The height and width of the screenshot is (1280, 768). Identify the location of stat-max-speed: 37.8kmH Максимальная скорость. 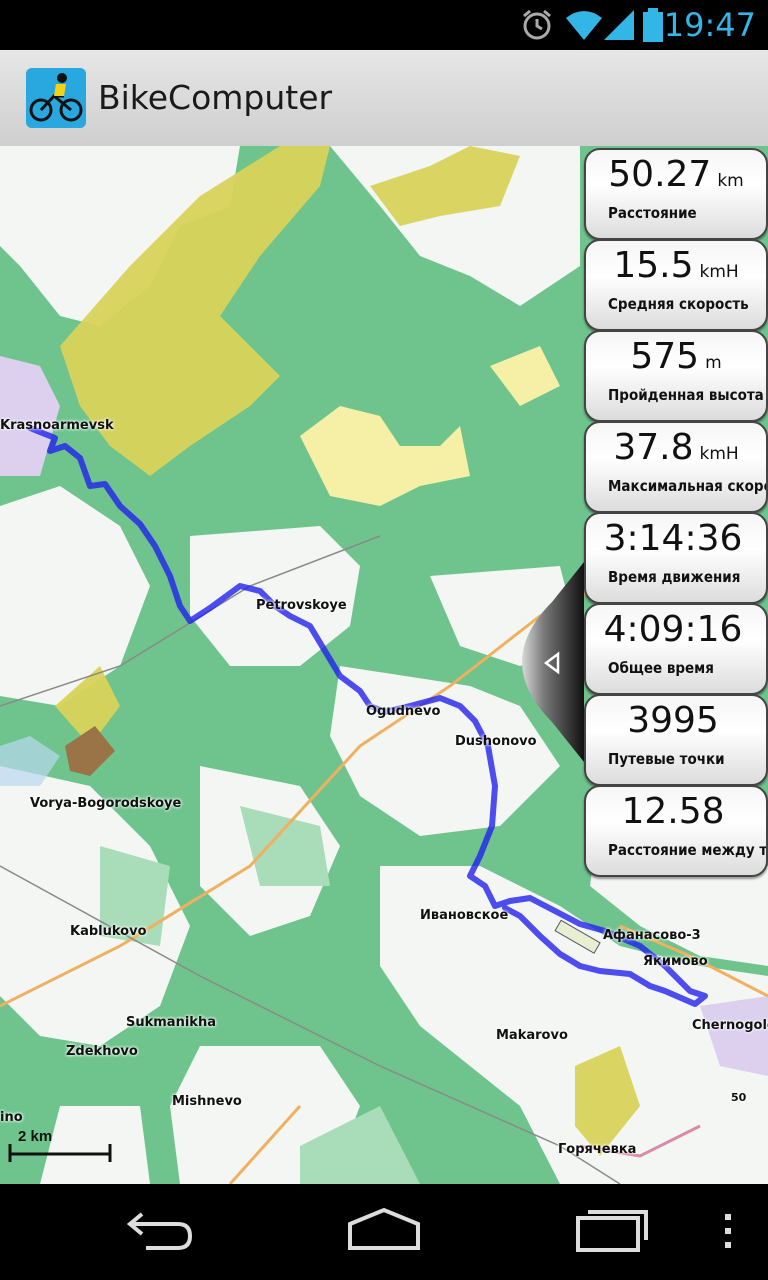
(676, 467).